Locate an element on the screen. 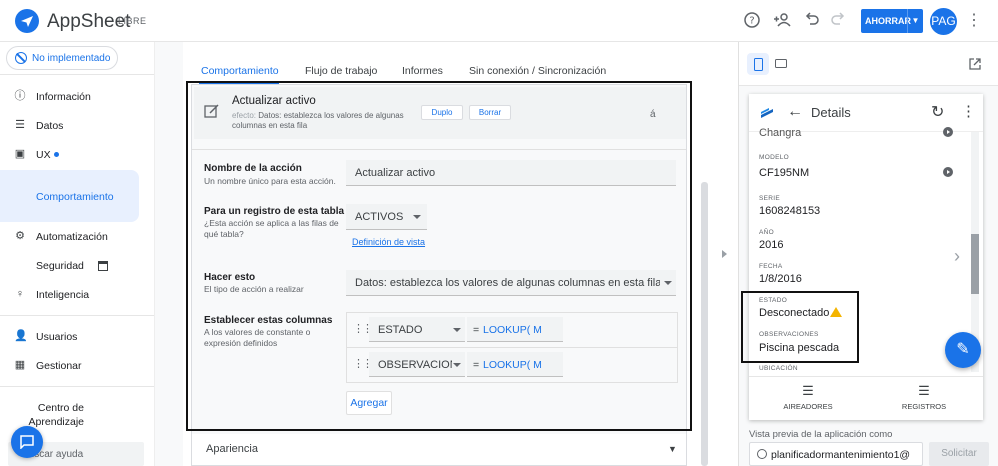  ux-dot-indicator is located at coordinates (56, 154).